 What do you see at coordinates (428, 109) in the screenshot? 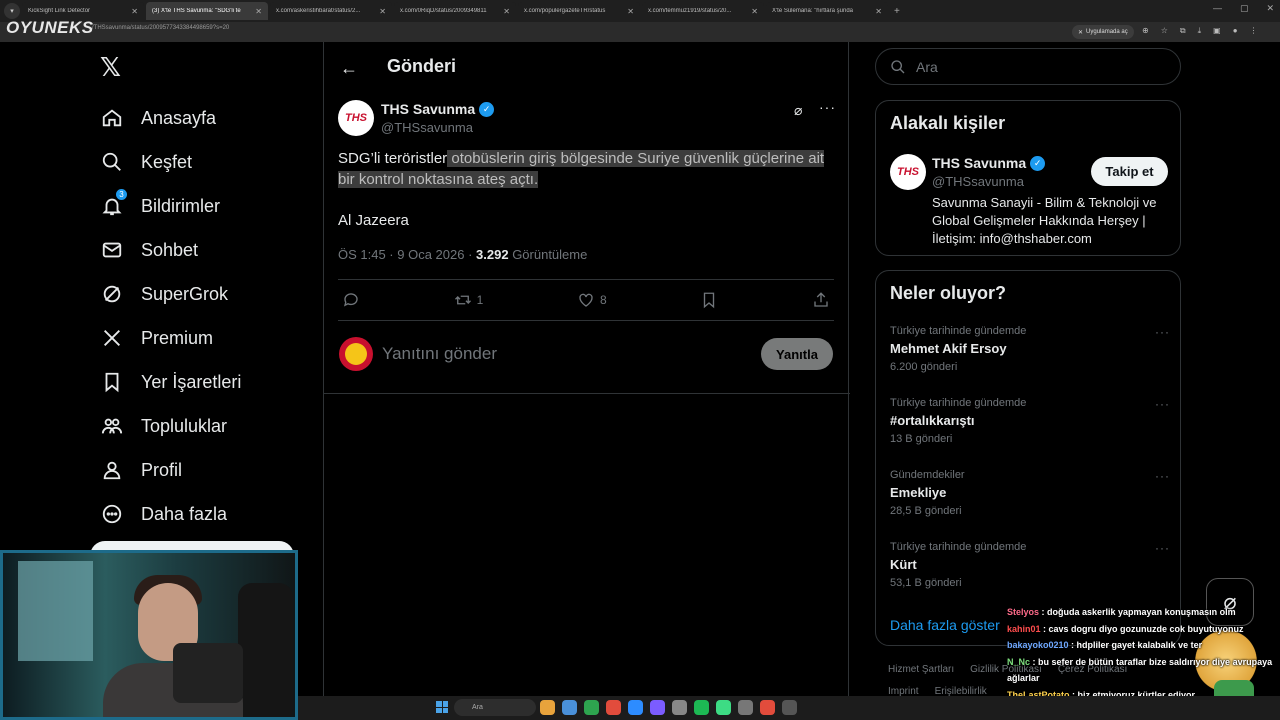
I see `author-name-text: THS Savunma` at bounding box center [428, 109].